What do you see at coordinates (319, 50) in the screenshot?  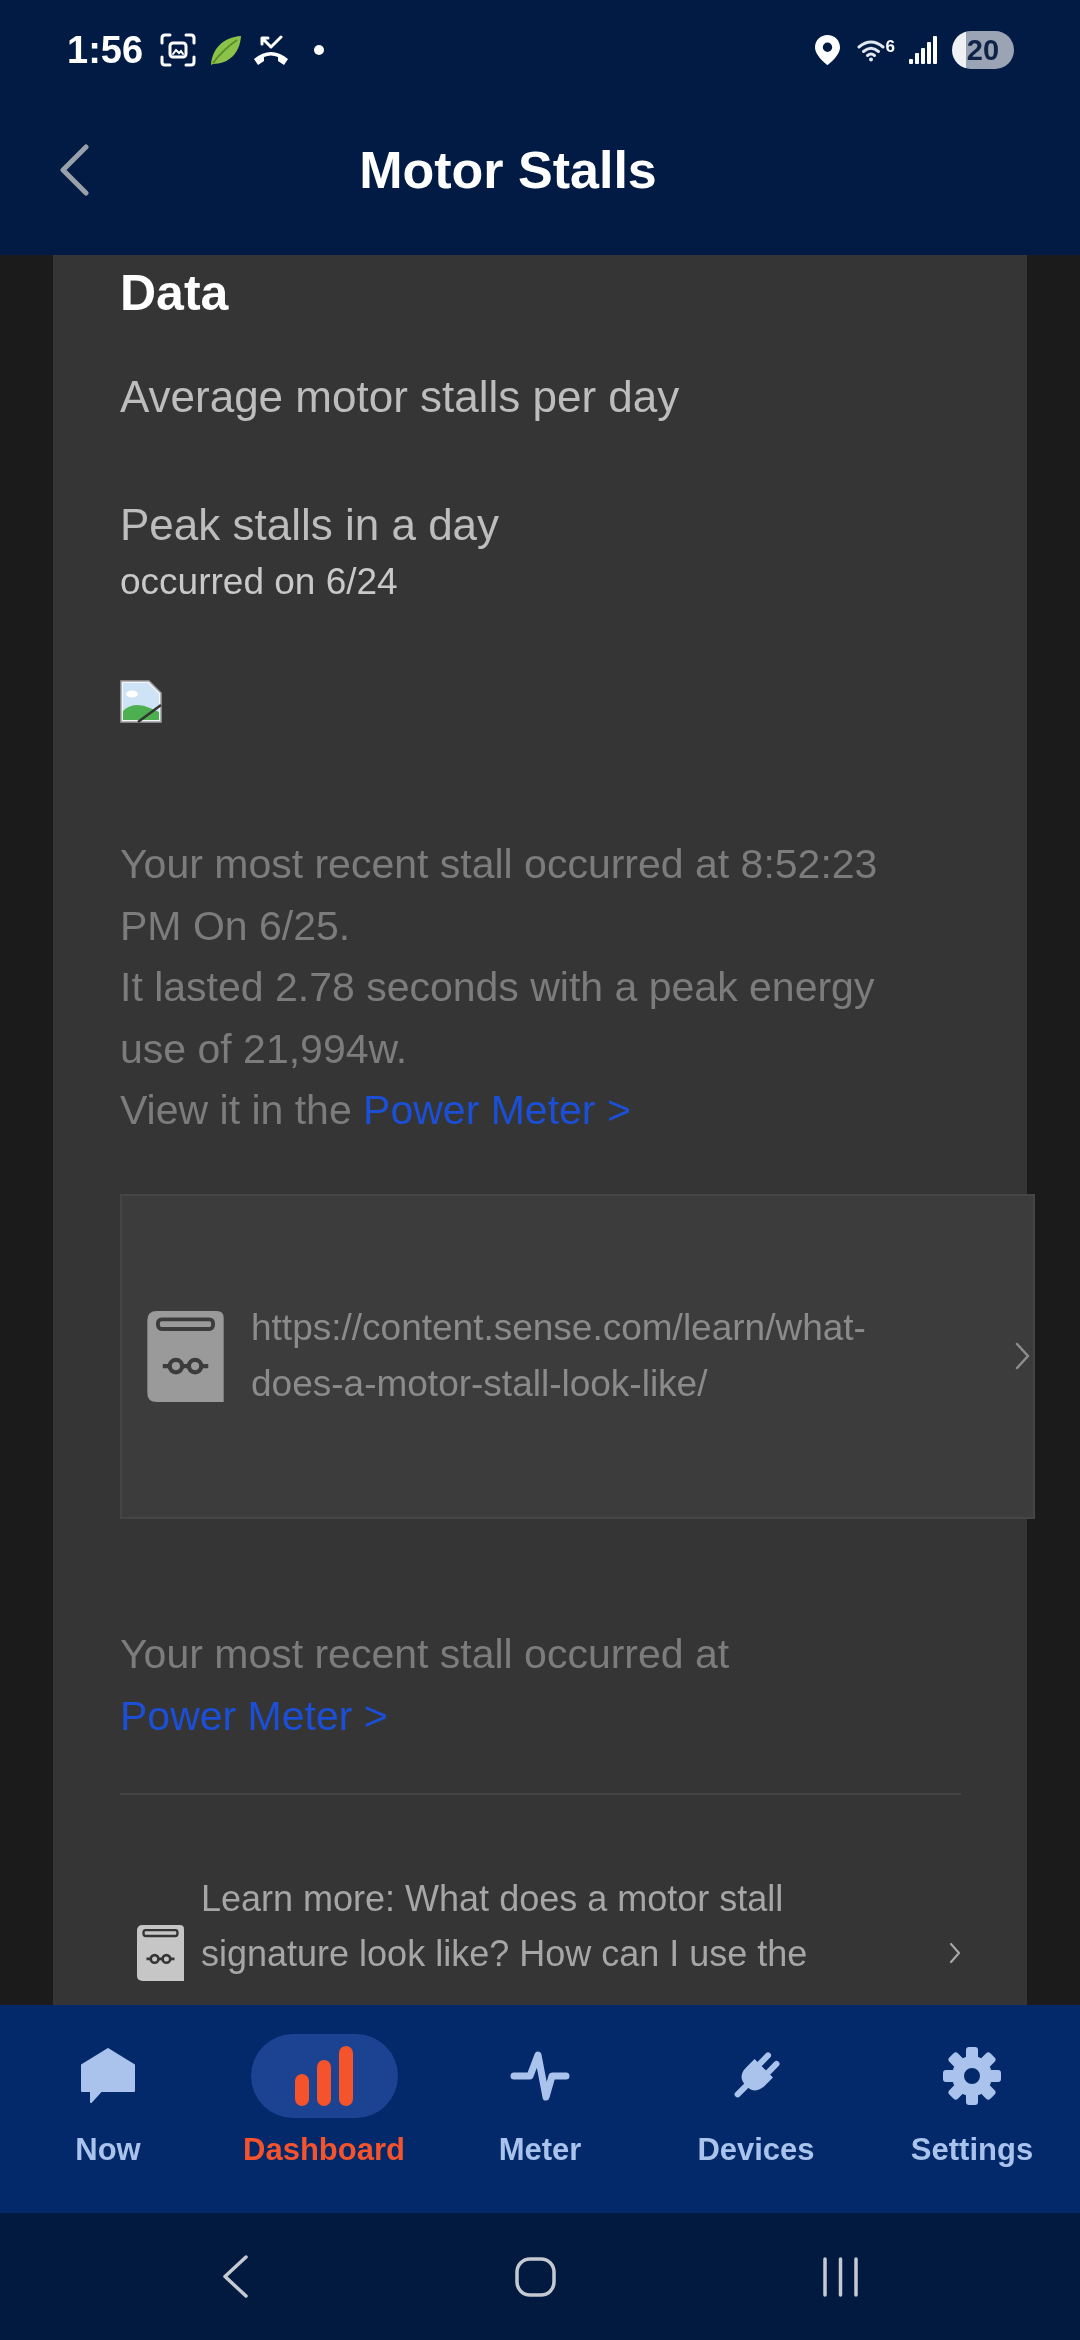 I see `notification-dot-icon` at bounding box center [319, 50].